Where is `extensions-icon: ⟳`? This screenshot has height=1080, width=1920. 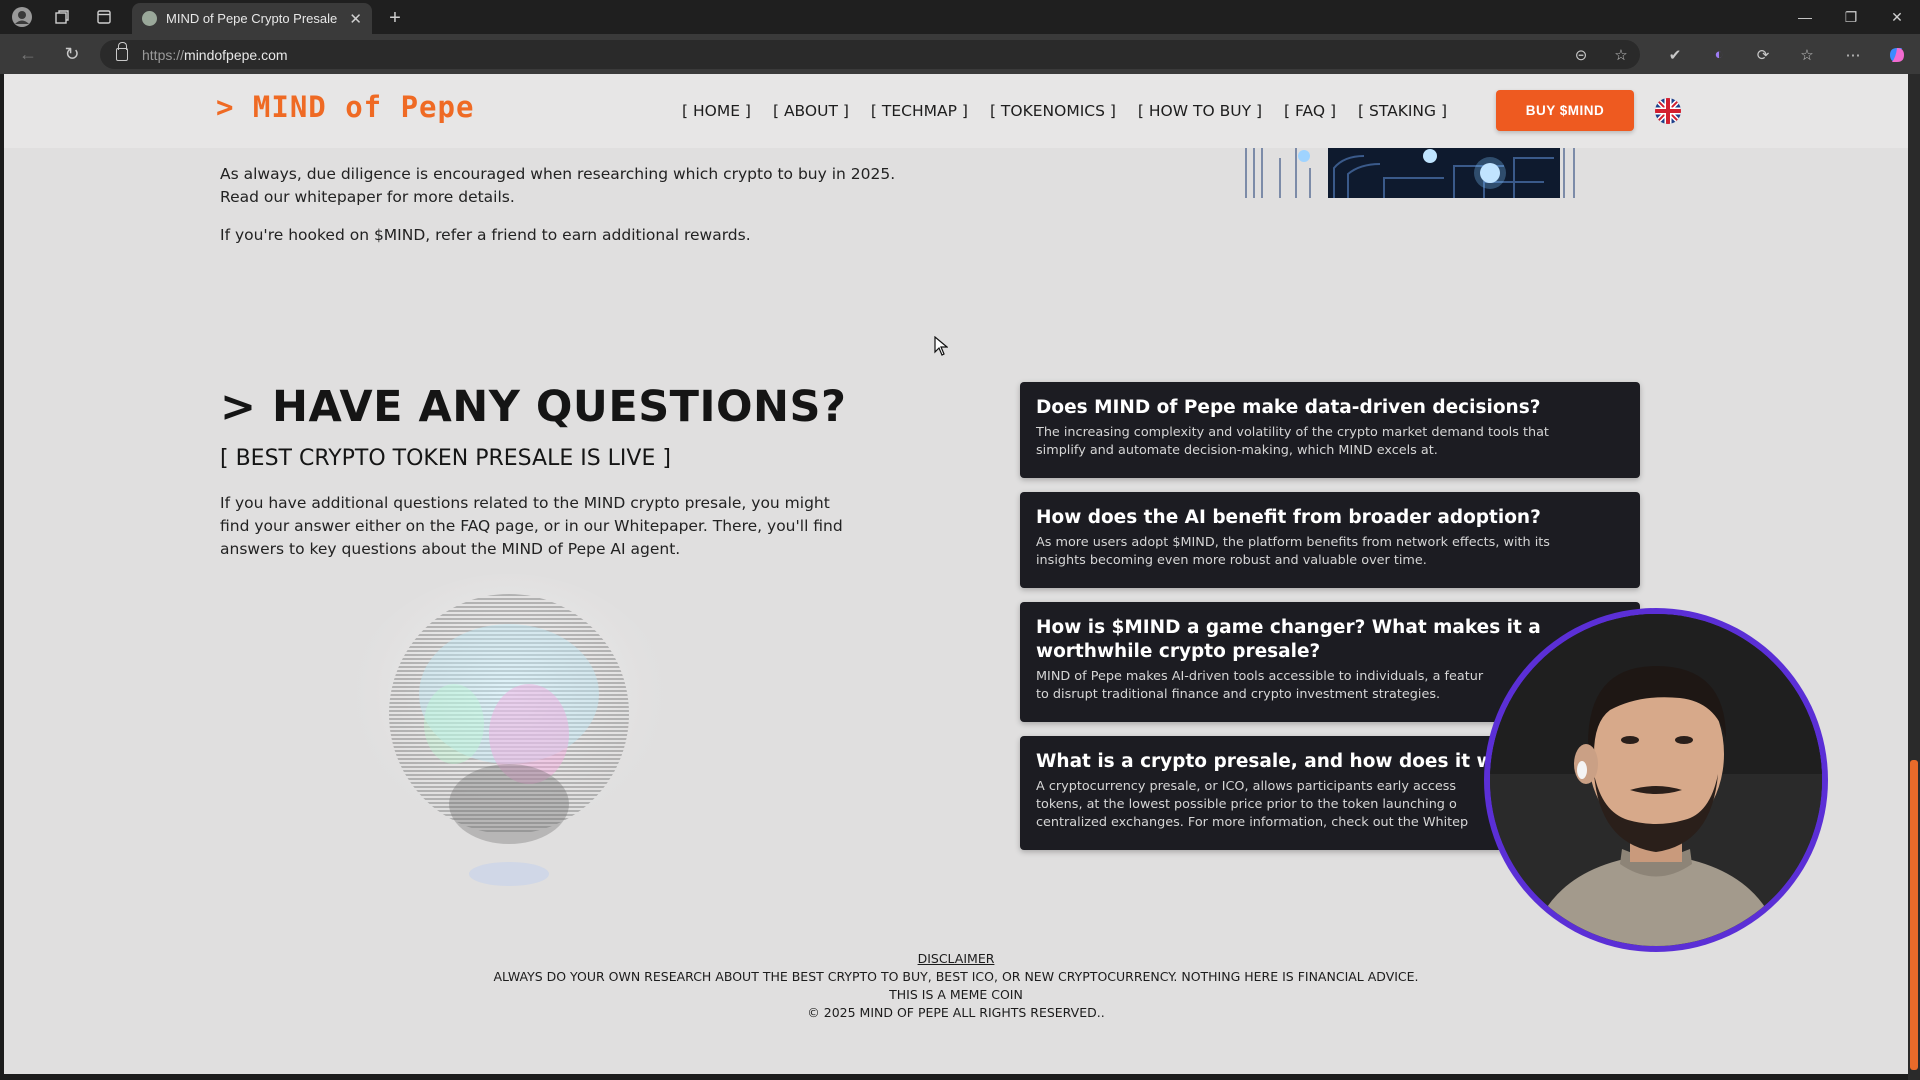
extensions-icon: ⟳ is located at coordinates (1763, 54).